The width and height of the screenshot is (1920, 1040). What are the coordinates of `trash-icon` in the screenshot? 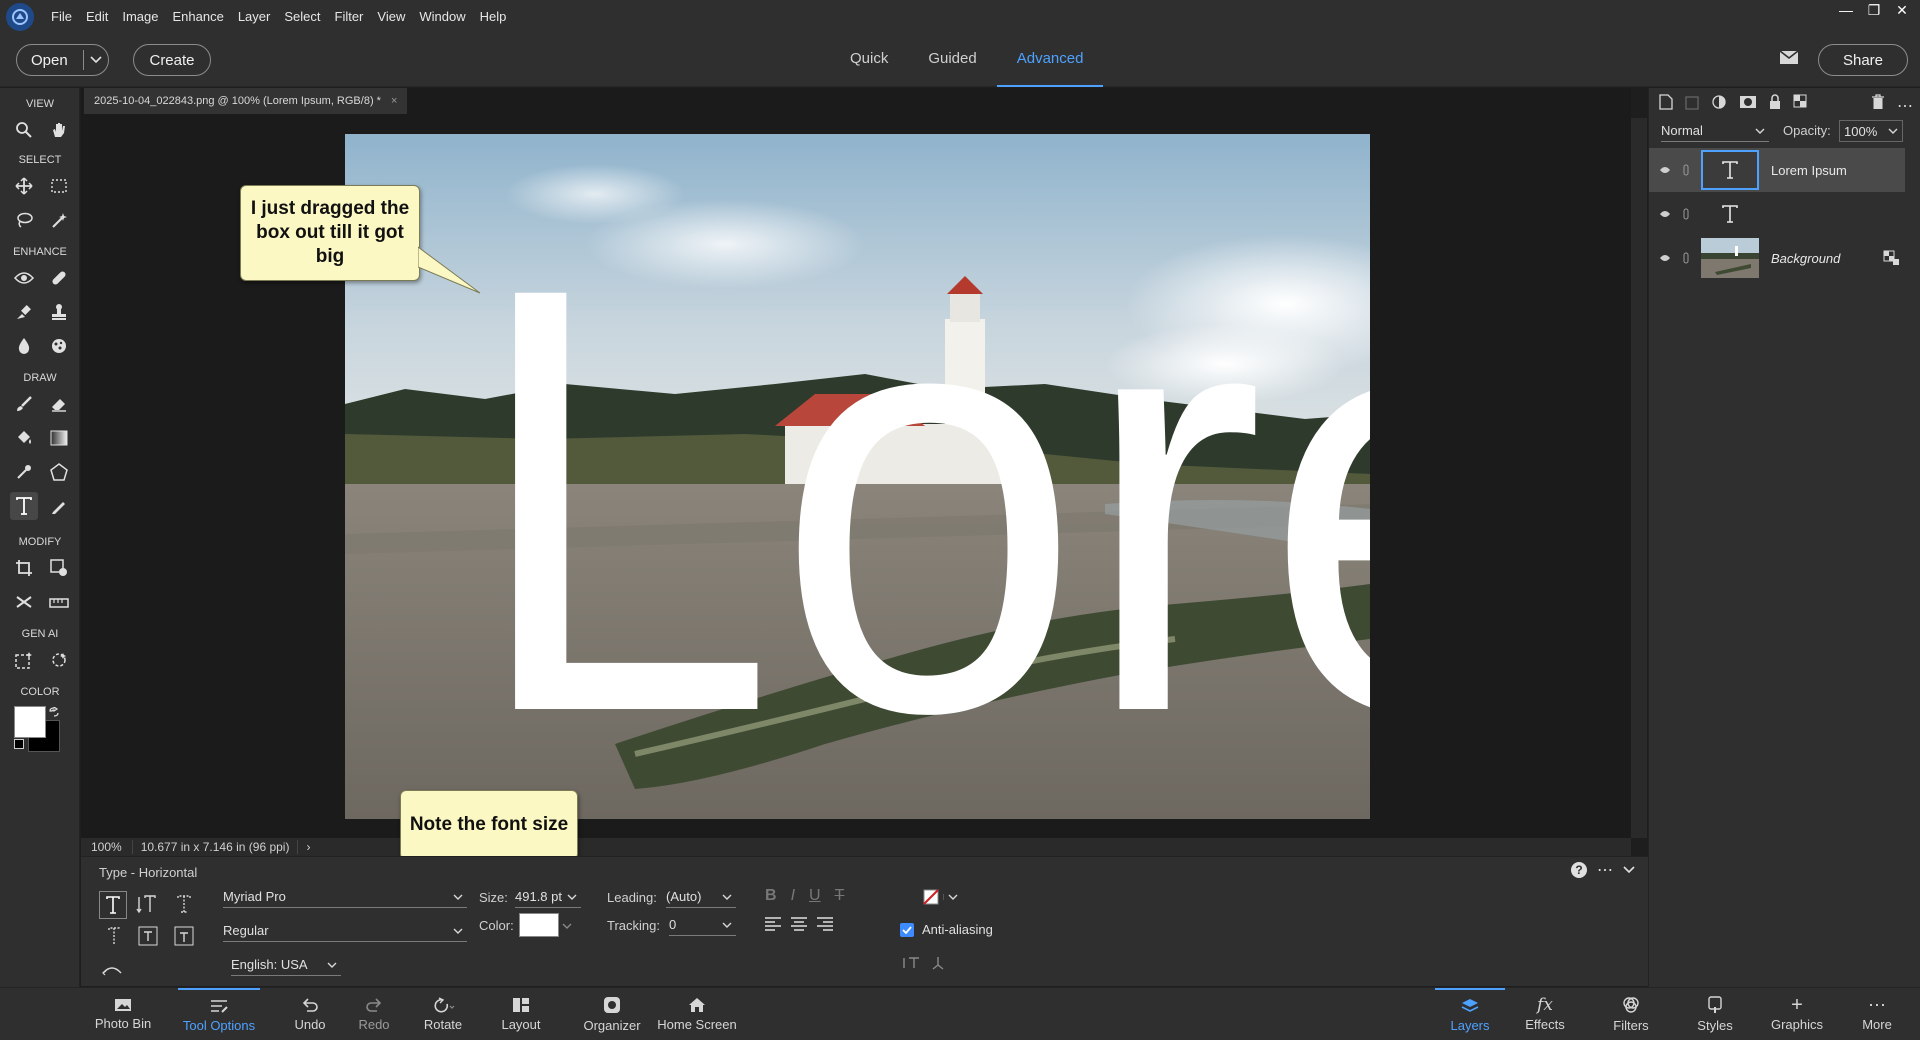 It's located at (1878, 102).